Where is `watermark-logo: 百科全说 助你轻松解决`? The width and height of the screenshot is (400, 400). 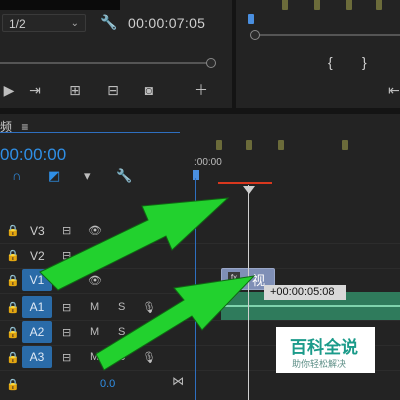
watermark-logo: 百科全说 助你轻松解决 is located at coordinates (325, 350).